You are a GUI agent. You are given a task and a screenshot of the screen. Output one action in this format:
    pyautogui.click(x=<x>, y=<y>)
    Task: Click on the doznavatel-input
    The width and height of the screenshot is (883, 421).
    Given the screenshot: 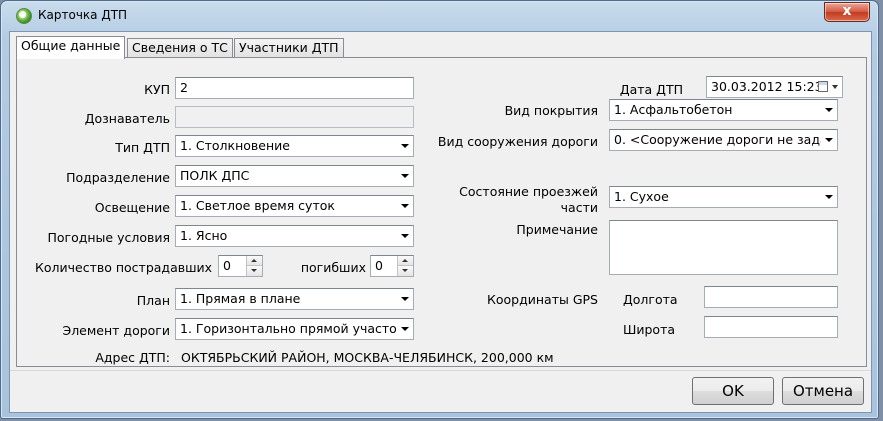 What is the action you would take?
    pyautogui.click(x=294, y=117)
    